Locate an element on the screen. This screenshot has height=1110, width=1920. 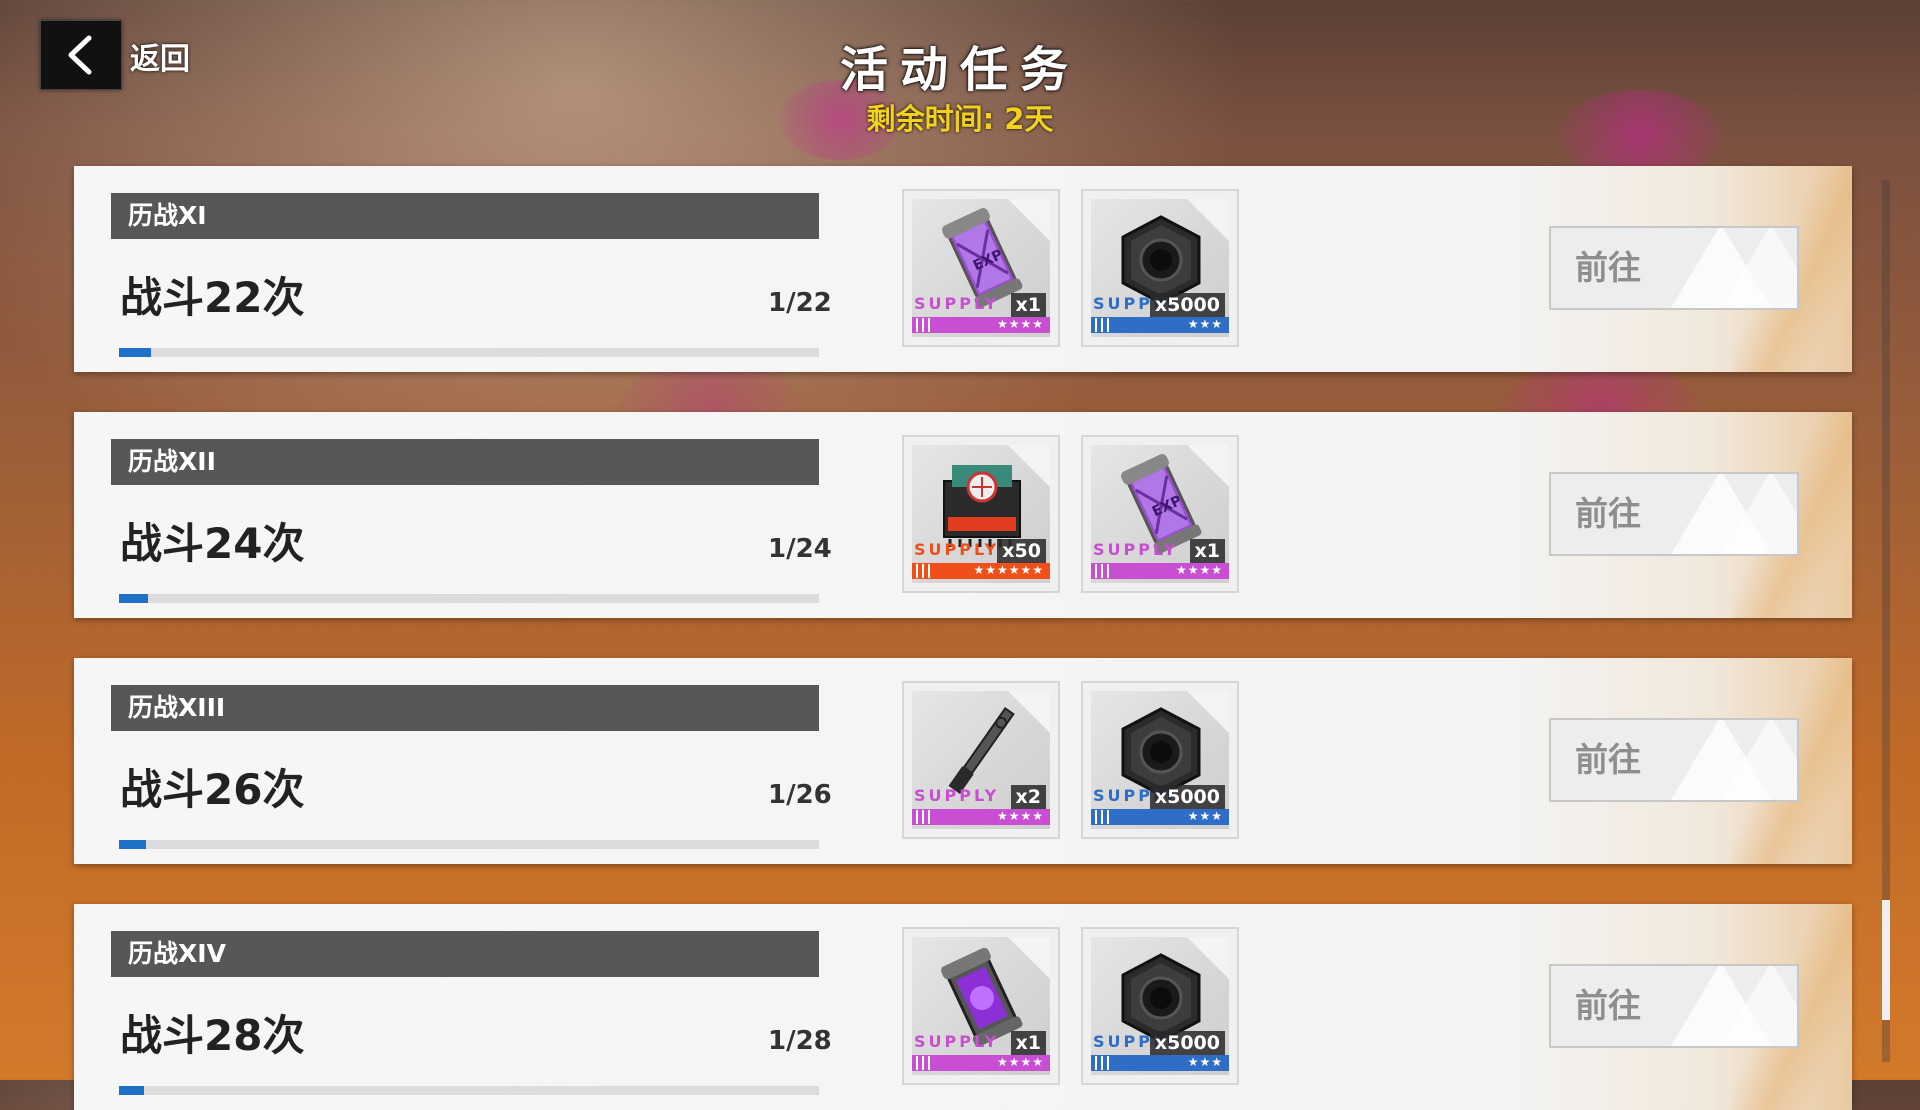
reward-item: SUPPLY x2 ★★★★ is located at coordinates (981, 760).